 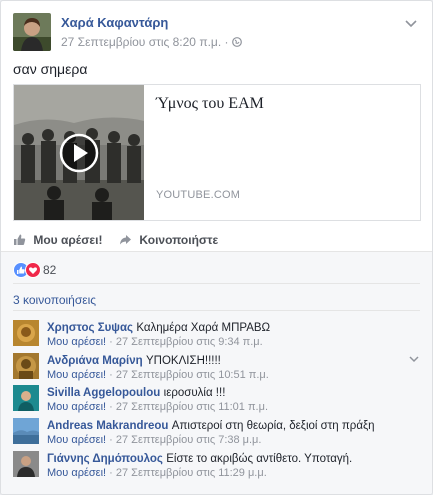 I want to click on comment-timestamp: 27 Σεπτεμβρίου στις 9:34 π.μ., so click(x=189, y=342).